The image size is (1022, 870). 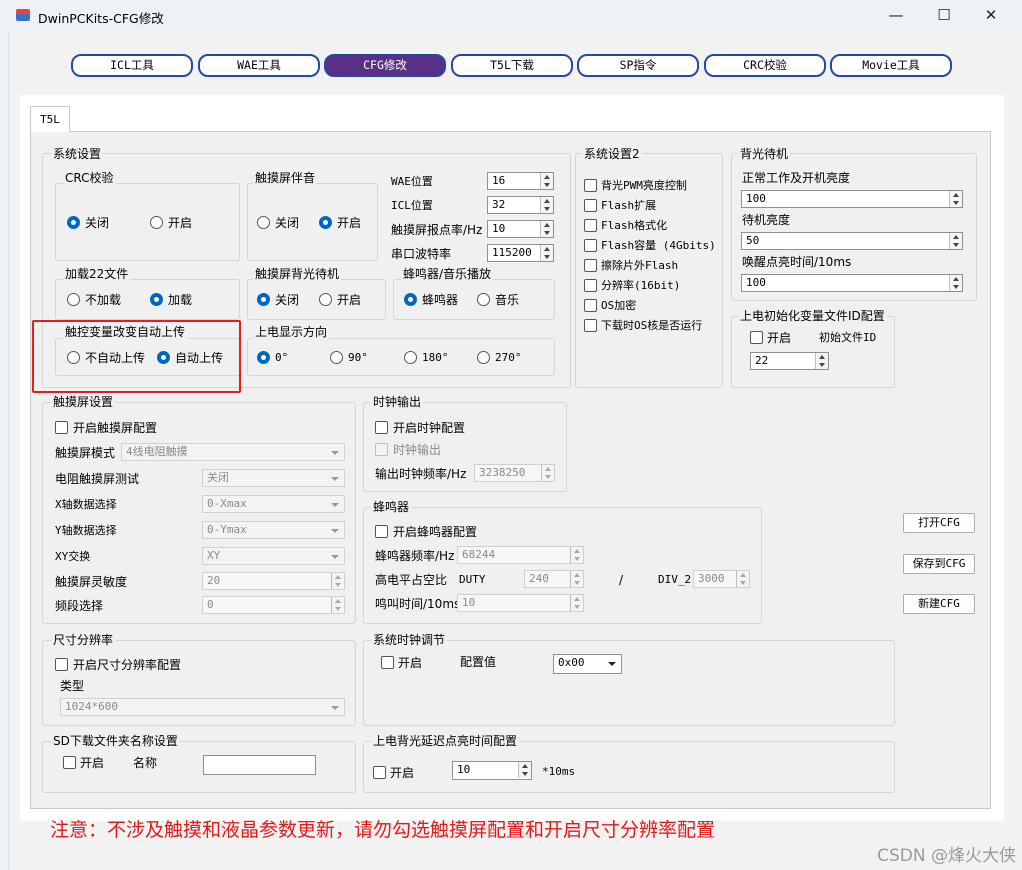 I want to click on sd-enable-checkbox, so click(x=69, y=762).